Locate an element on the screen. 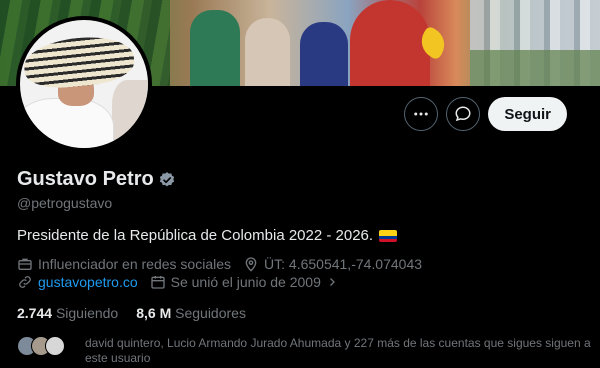 This screenshot has height=368, width=600. followers-stat: 8,6 M Seguidores is located at coordinates (191, 313).